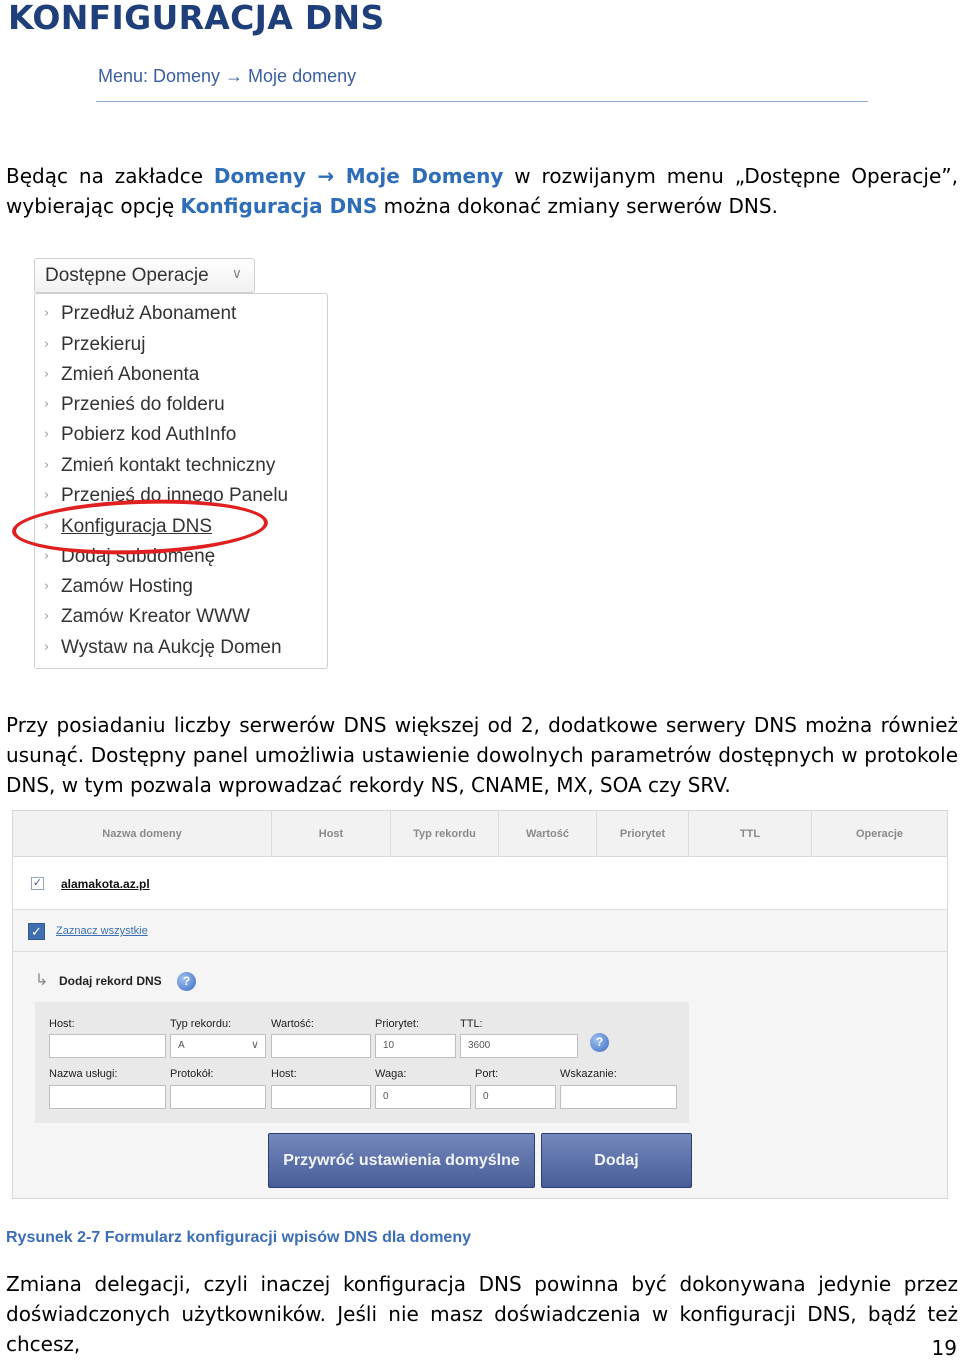 This screenshot has width=960, height=1360. What do you see at coordinates (142, 834) in the screenshot?
I see `column-header: Nazwa domeny` at bounding box center [142, 834].